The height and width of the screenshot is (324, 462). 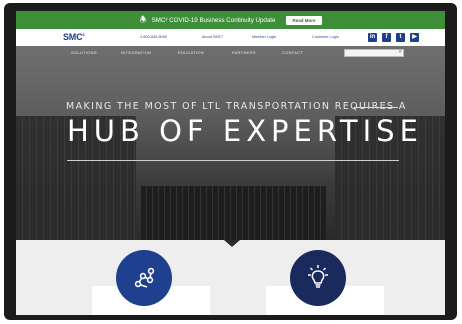 I want to click on network-nodes-icon, so click(x=144, y=277).